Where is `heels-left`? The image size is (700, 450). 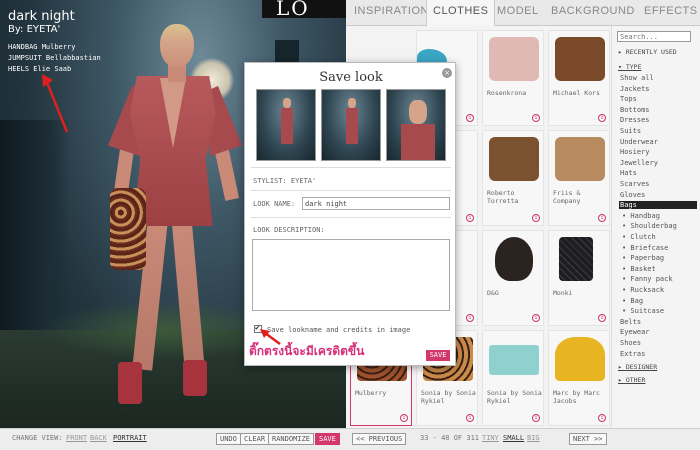 heels-left is located at coordinates (130, 383).